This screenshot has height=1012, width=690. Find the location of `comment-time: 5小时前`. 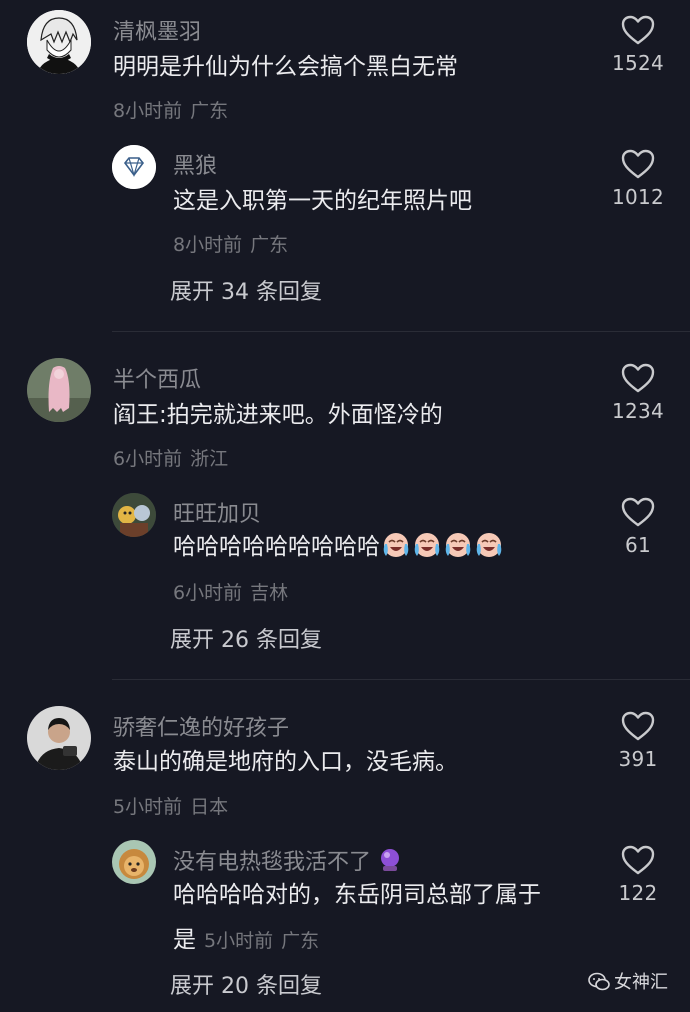

comment-time: 5小时前 is located at coordinates (148, 807).